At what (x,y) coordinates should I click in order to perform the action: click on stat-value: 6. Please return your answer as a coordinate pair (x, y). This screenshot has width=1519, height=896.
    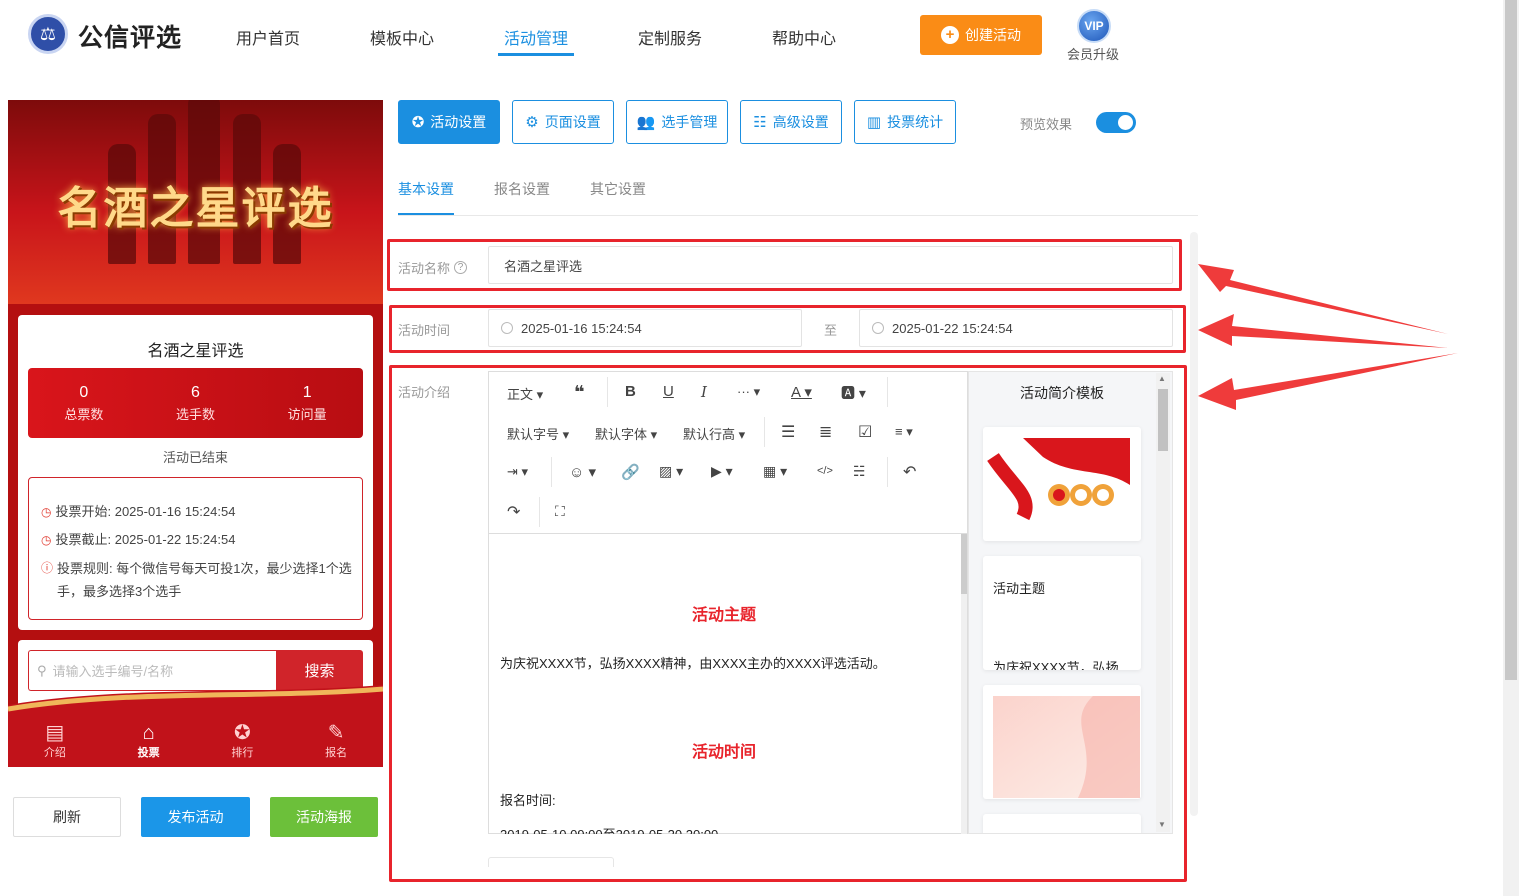
    Looking at the image, I should click on (195, 392).